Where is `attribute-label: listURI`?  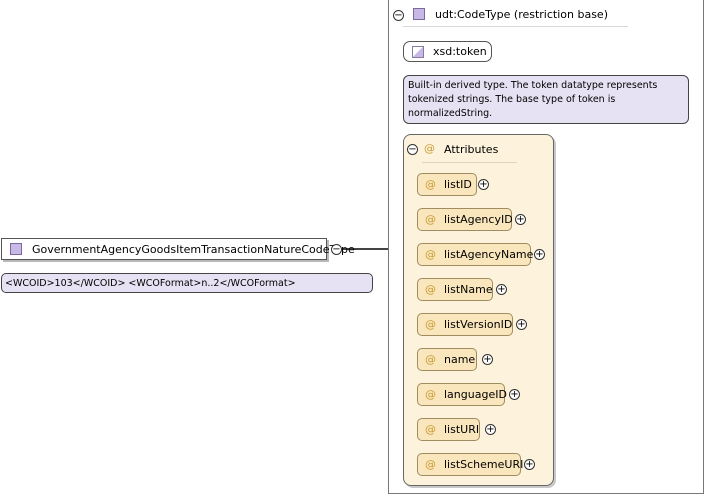
attribute-label: listURI is located at coordinates (462, 429).